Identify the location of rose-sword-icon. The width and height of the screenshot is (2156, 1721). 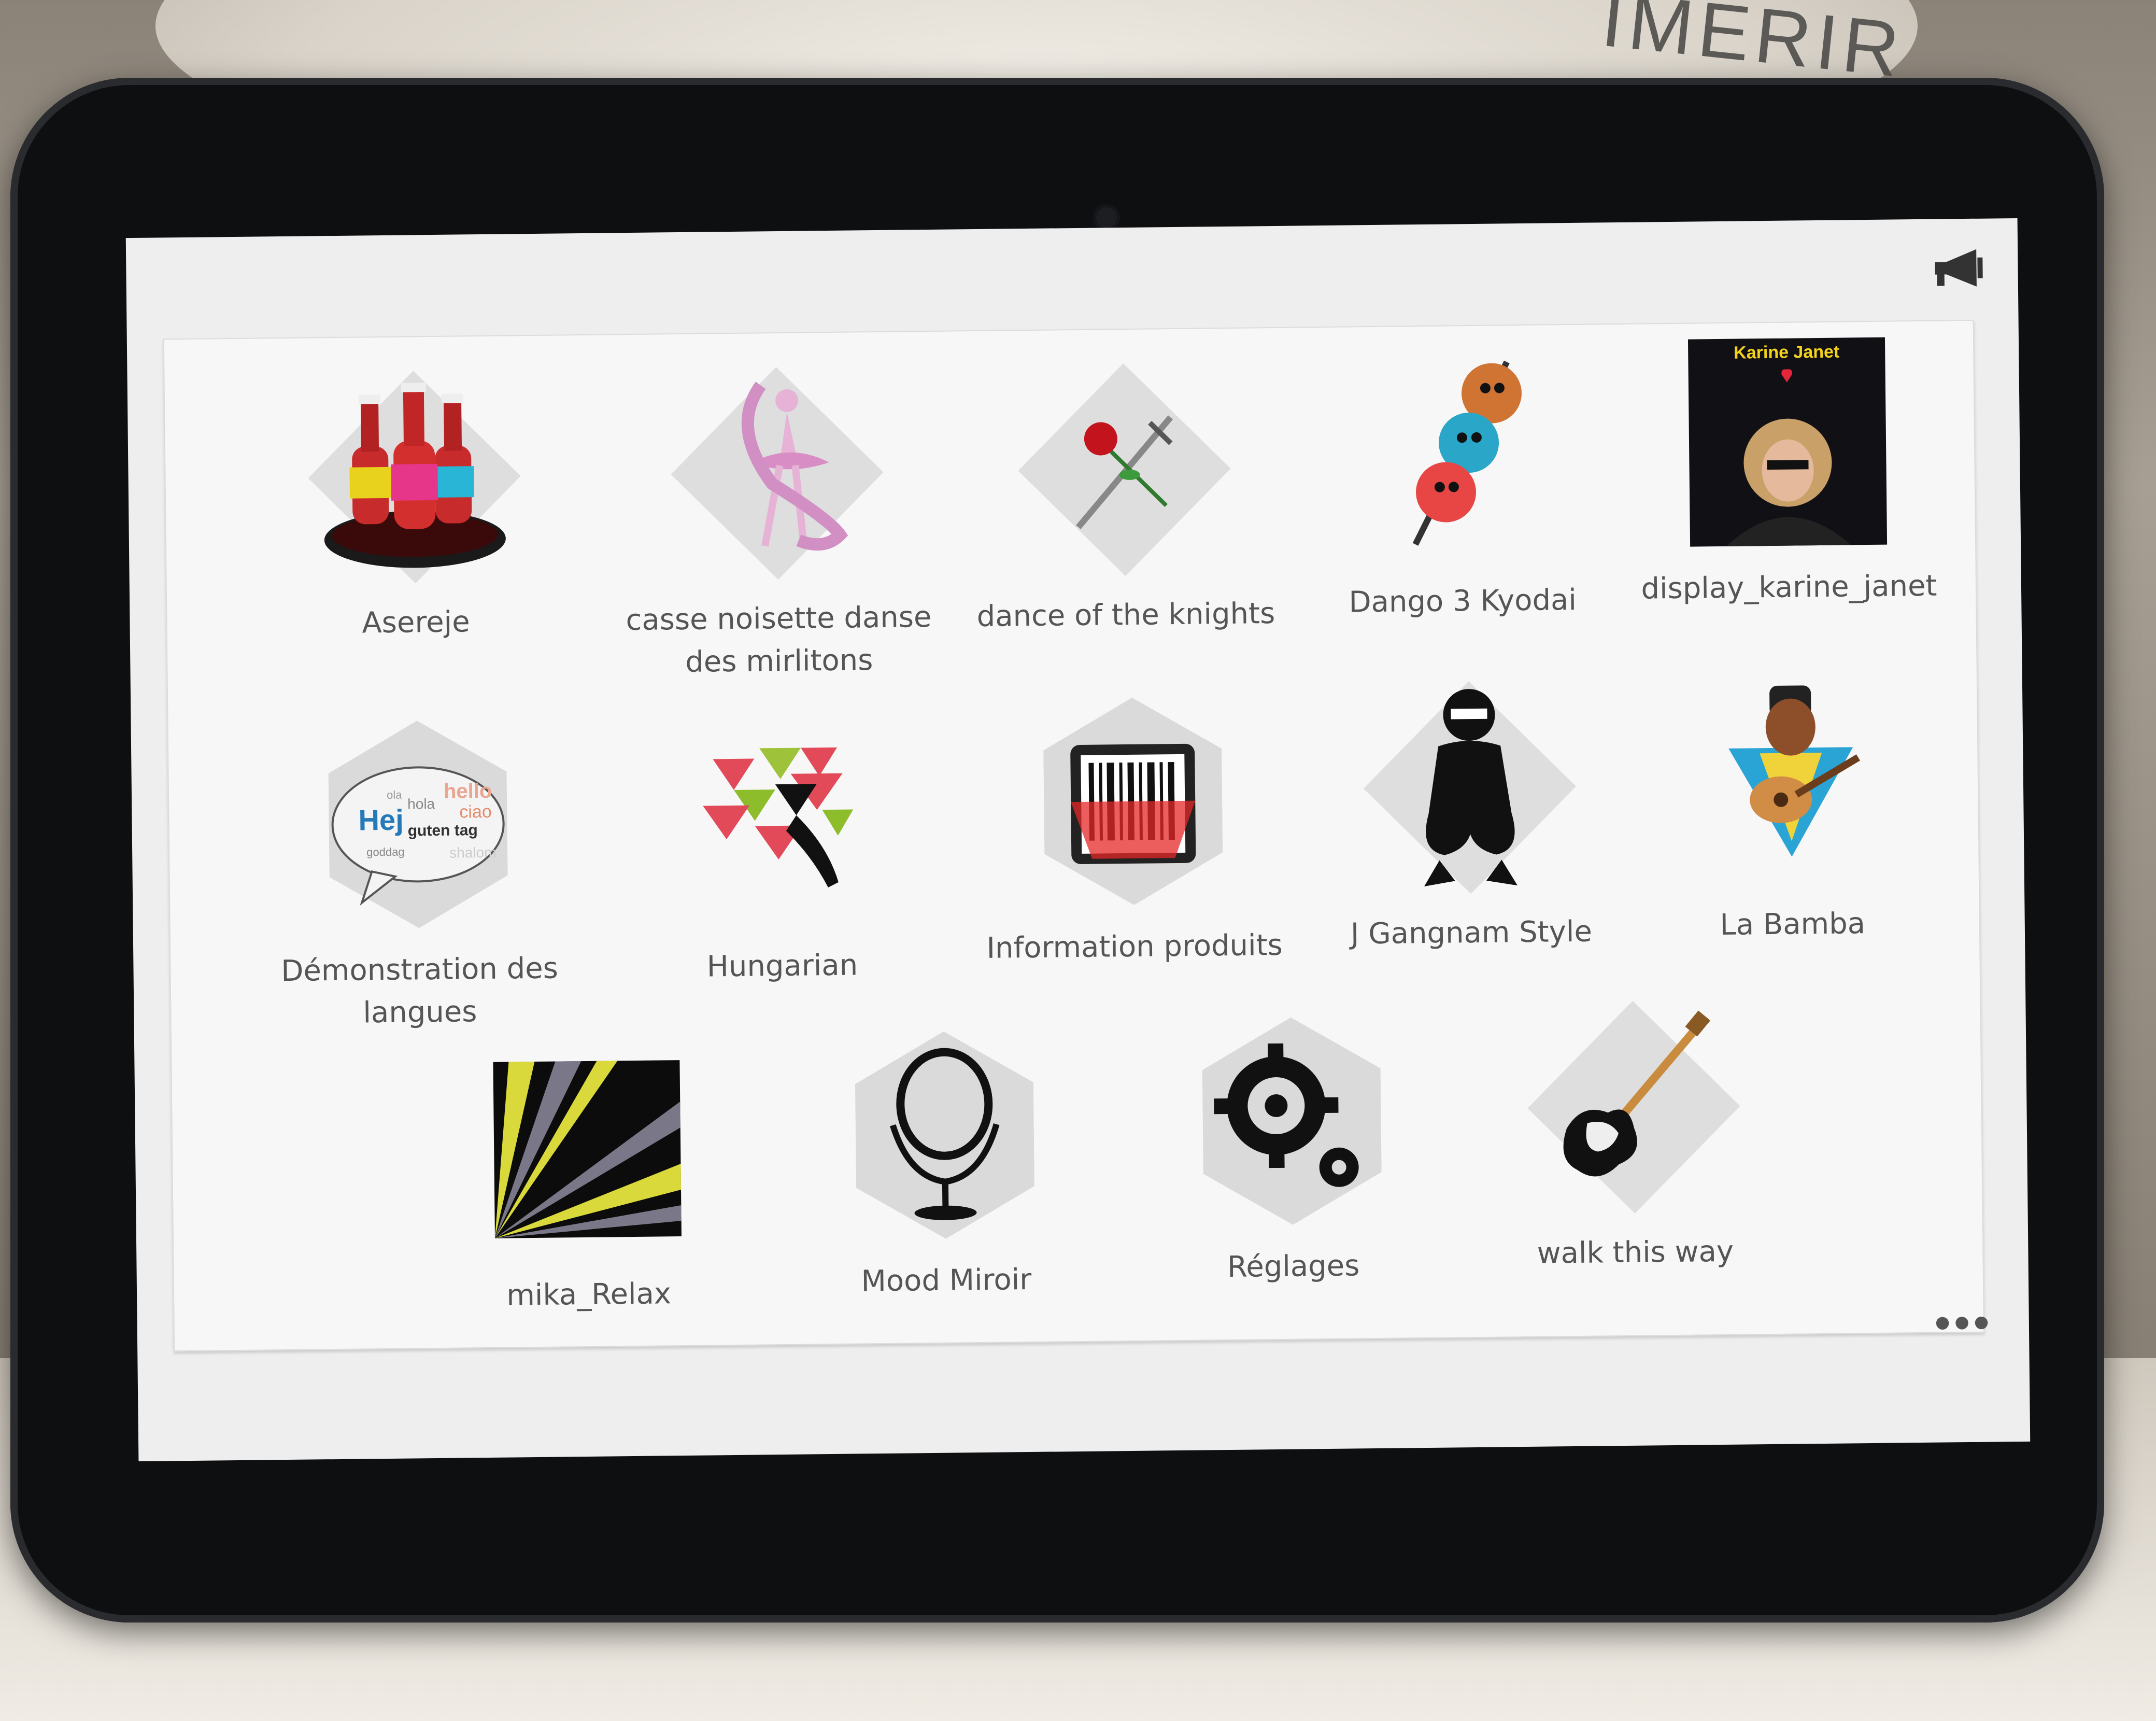
(1124, 470).